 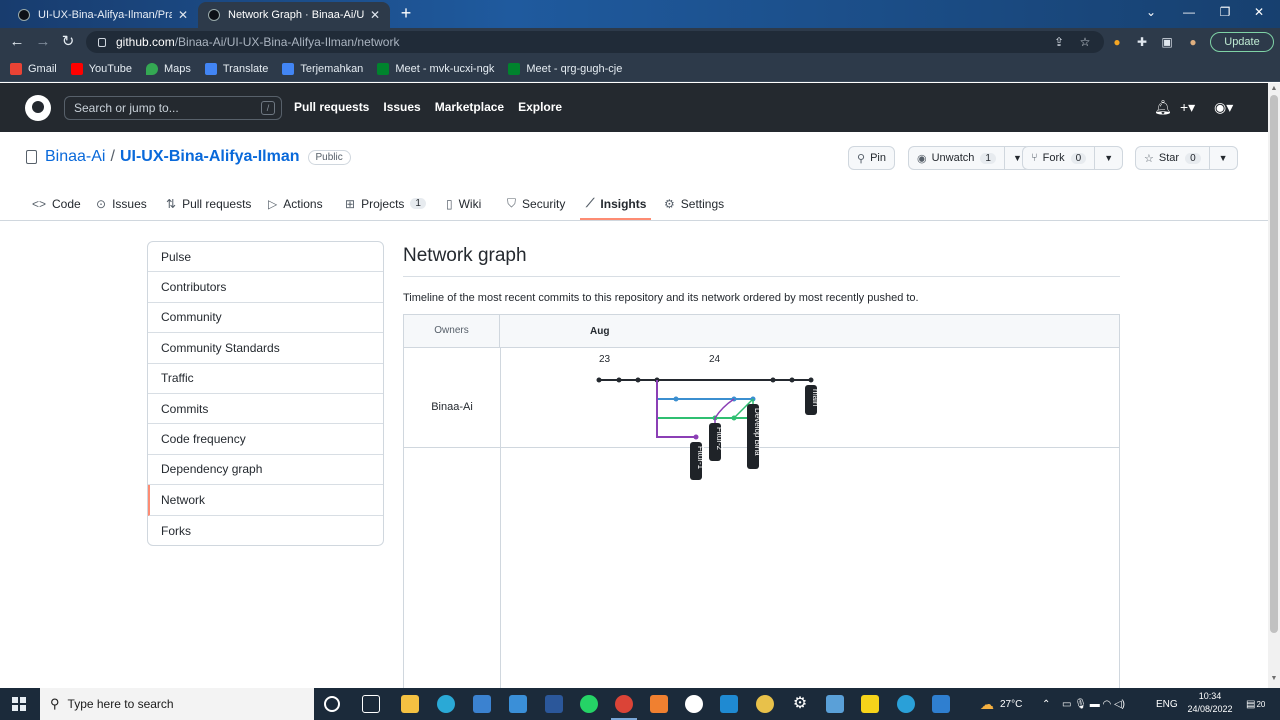 What do you see at coordinates (659, 704) in the screenshot?
I see `xampp-icon` at bounding box center [659, 704].